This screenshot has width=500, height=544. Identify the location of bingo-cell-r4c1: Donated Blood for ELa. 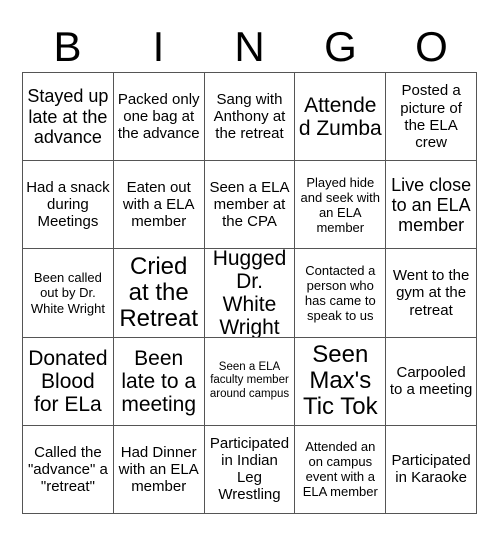
(68, 381).